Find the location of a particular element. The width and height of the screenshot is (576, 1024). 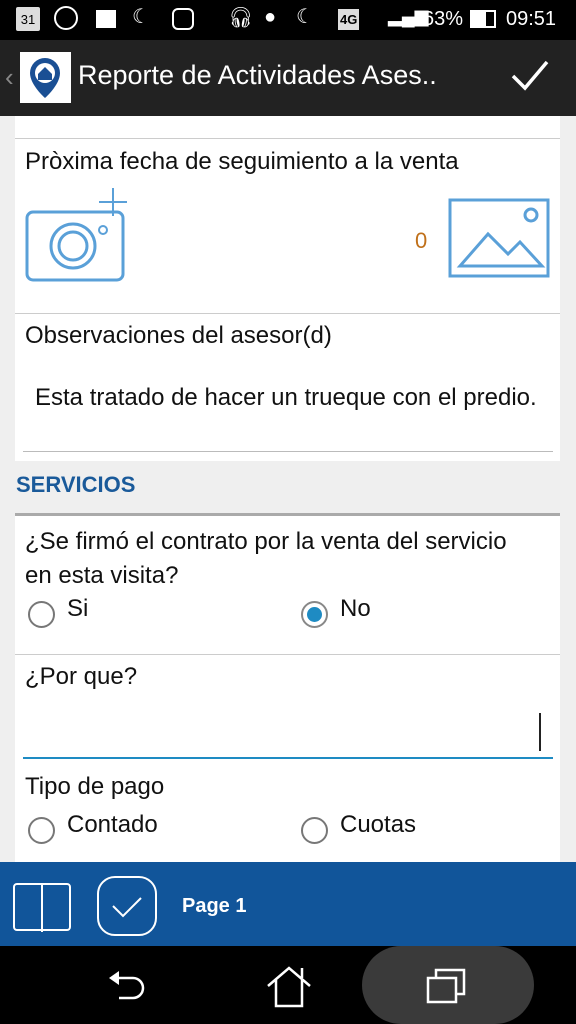

page-title: Reporte de Actividades Ases.. is located at coordinates (257, 75).